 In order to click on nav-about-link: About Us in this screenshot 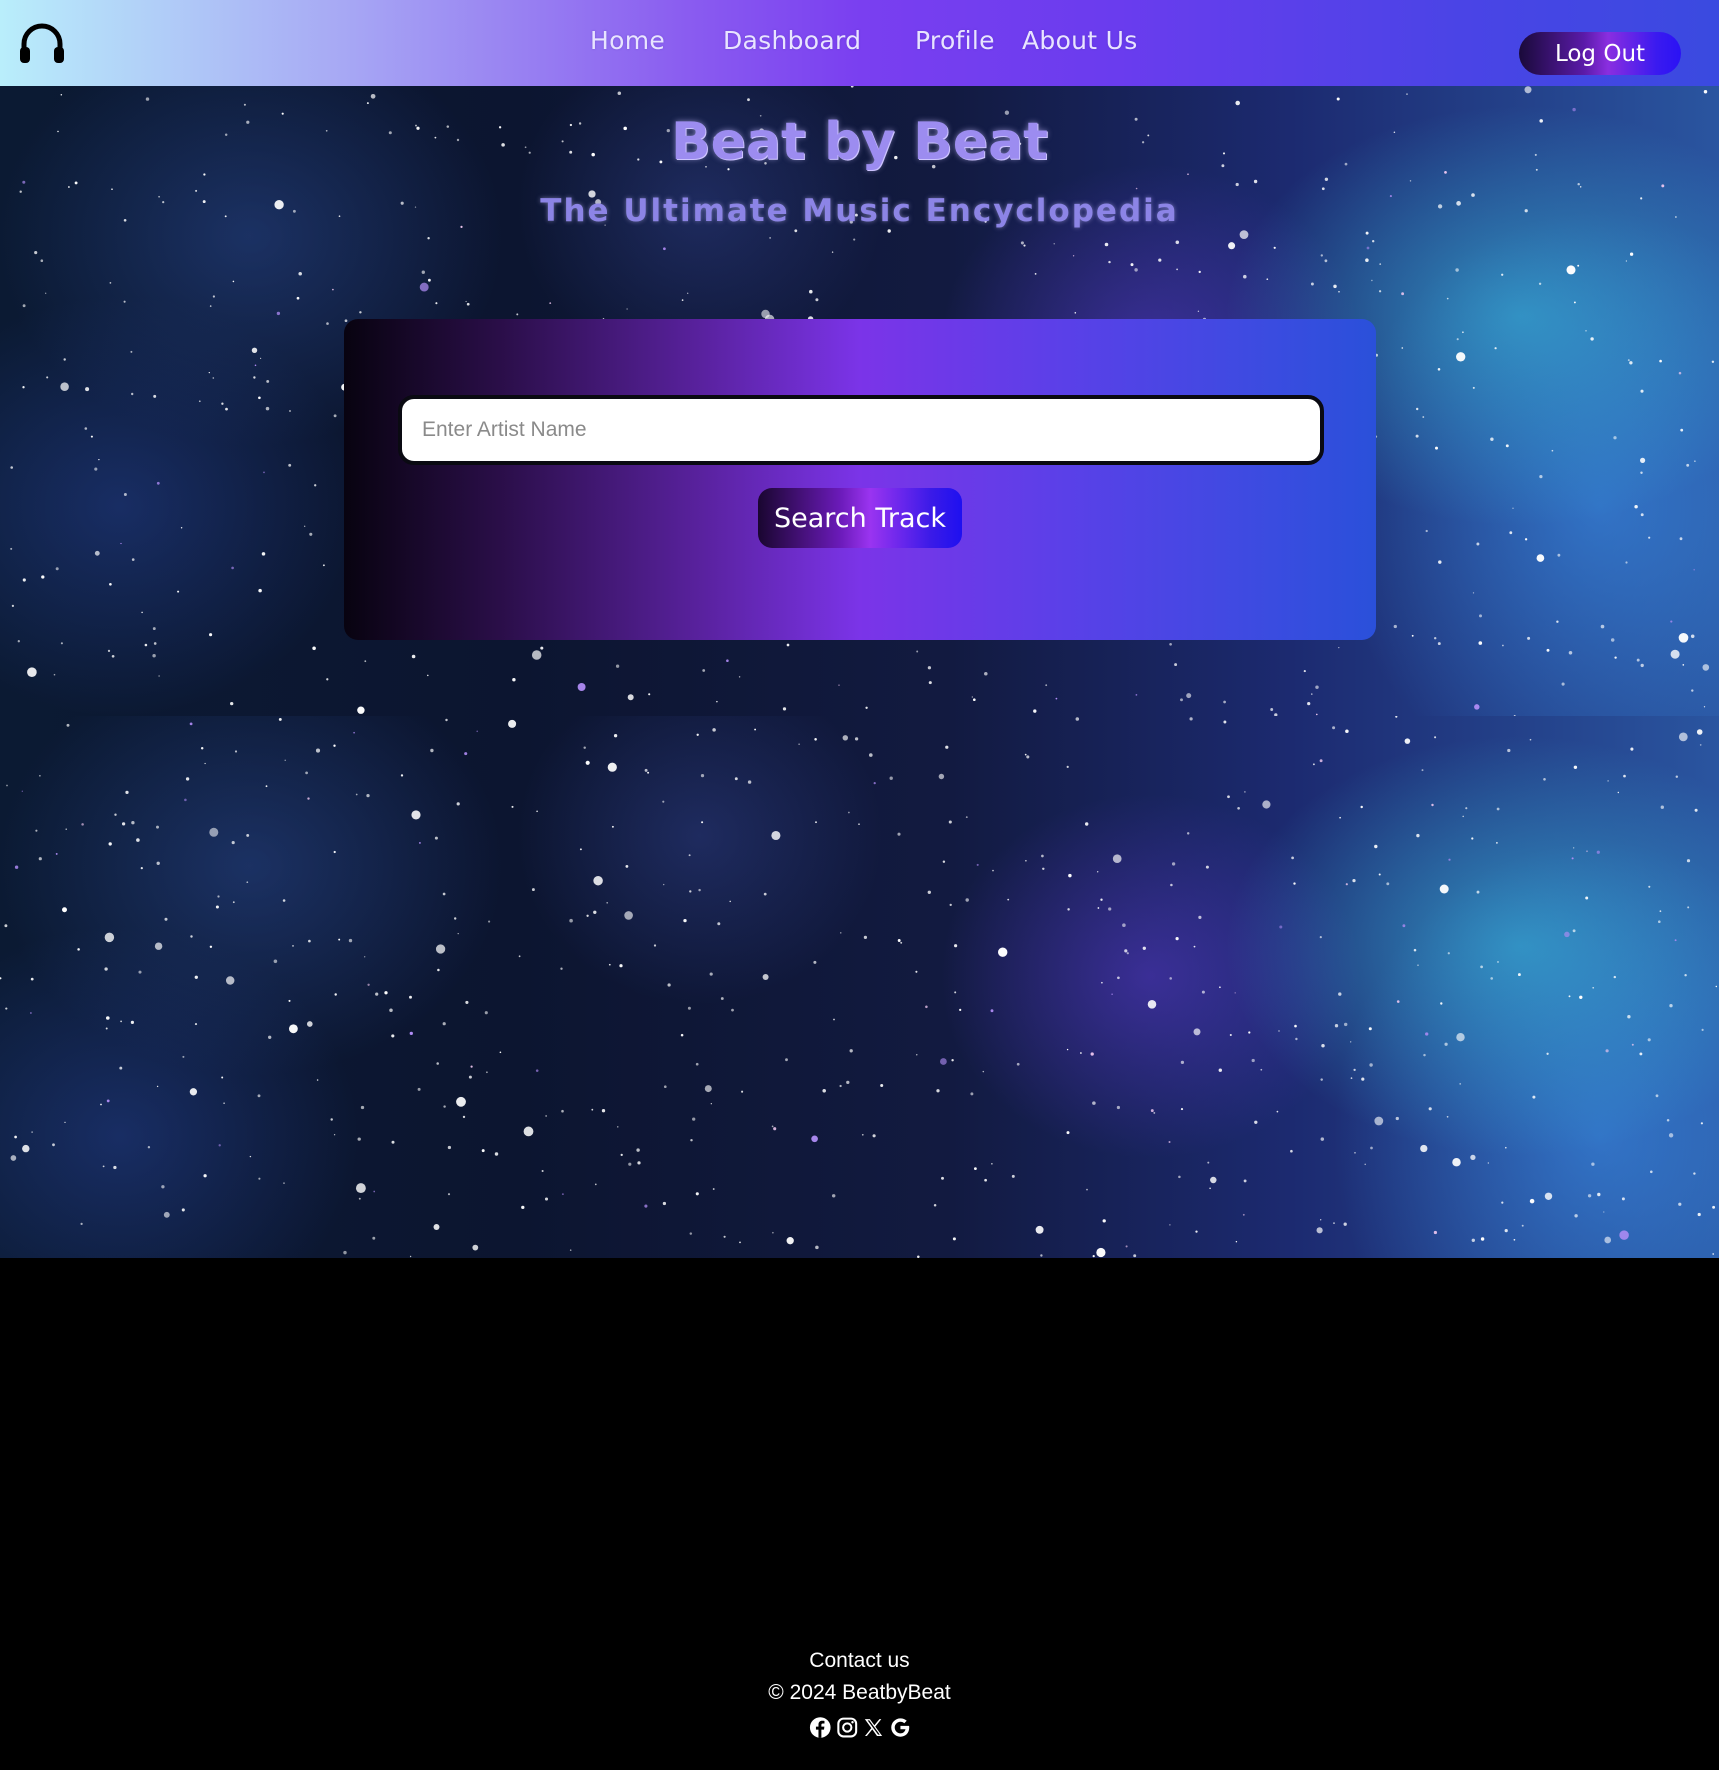, I will do `click(1080, 40)`.